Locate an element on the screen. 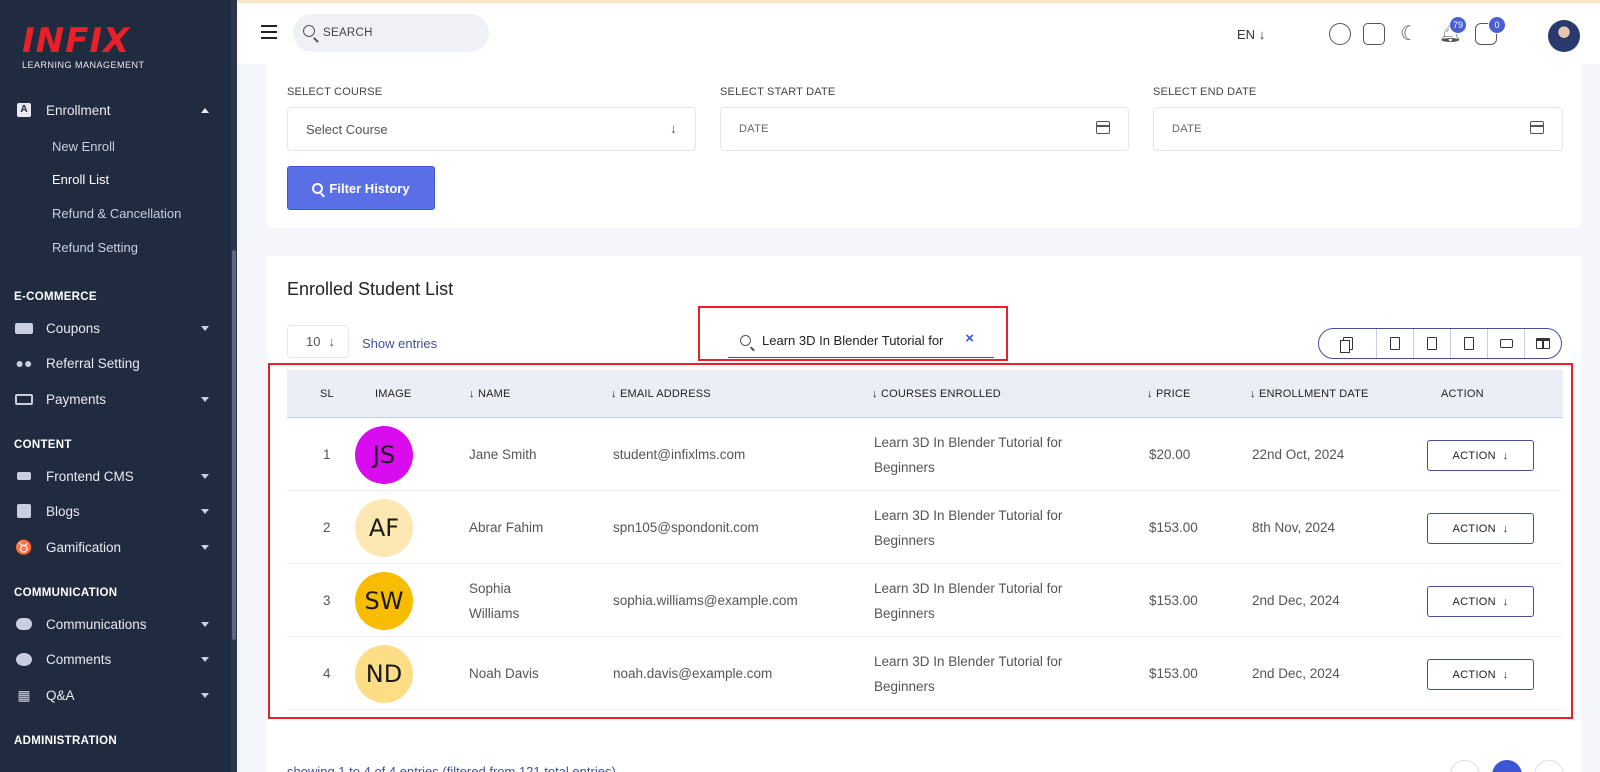 The height and width of the screenshot is (772, 1600). message-badge: 0 is located at coordinates (1497, 25).